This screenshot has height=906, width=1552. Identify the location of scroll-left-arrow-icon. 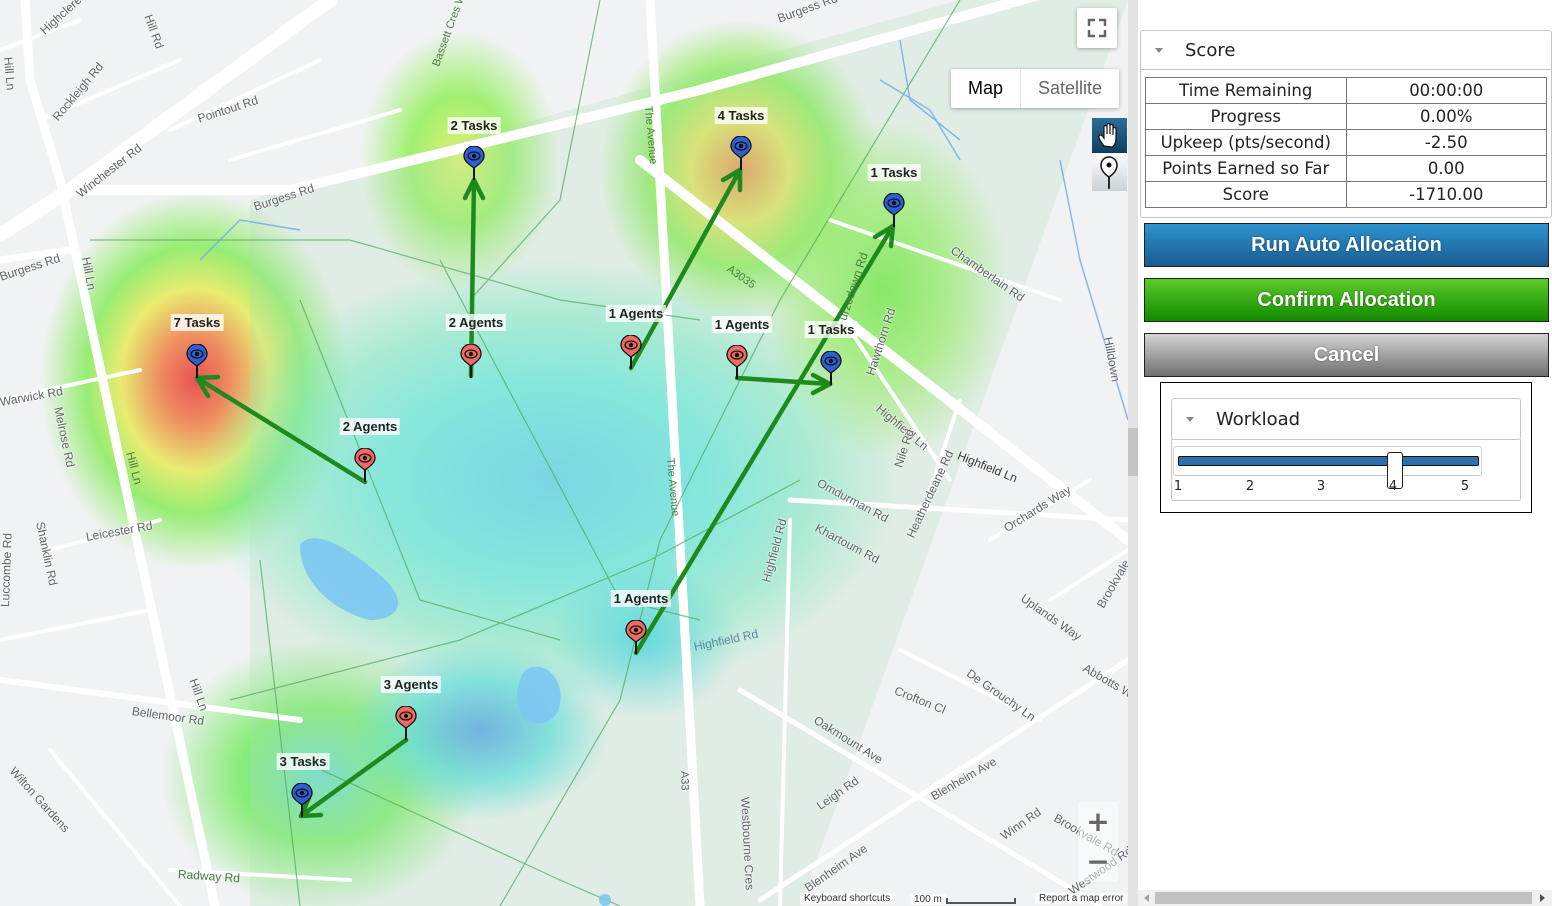
(1146, 898).